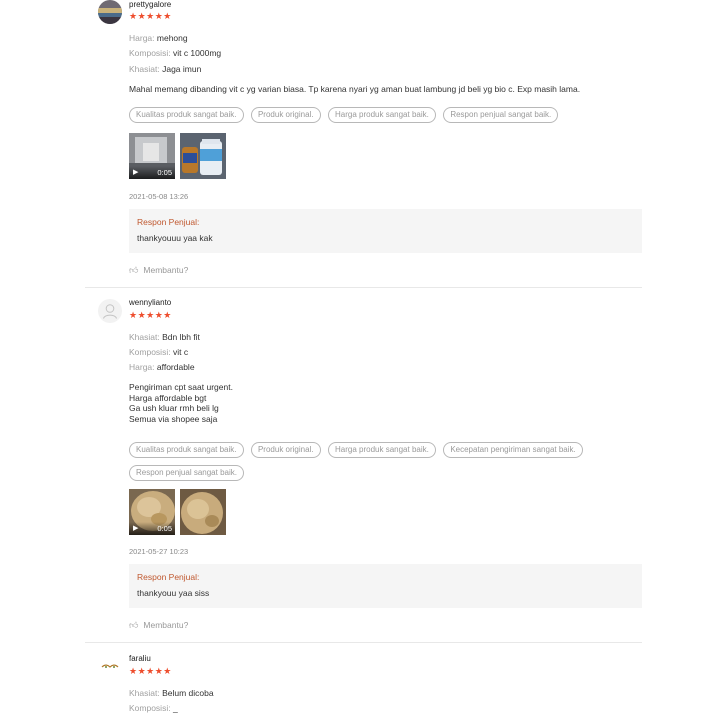 This screenshot has width=720, height=720. What do you see at coordinates (175, 238) in the screenshot?
I see `seller-response-text: thankyouuu yaa kak` at bounding box center [175, 238].